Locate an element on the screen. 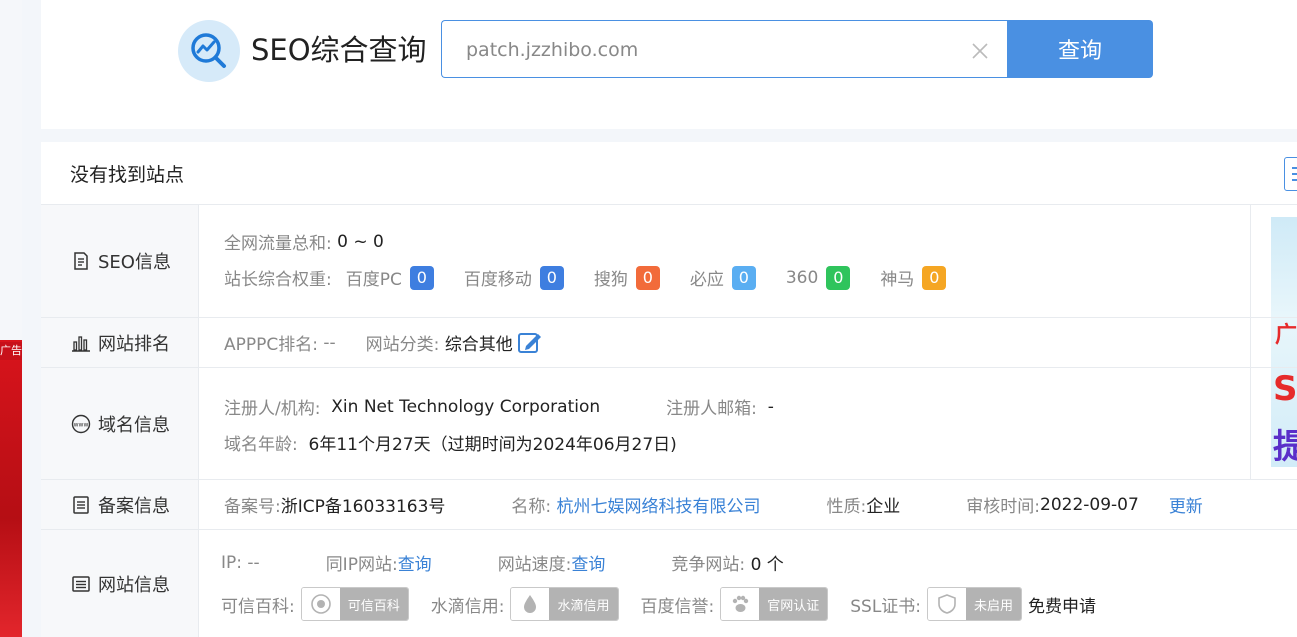  weight-name-360: 360 is located at coordinates (802, 277).